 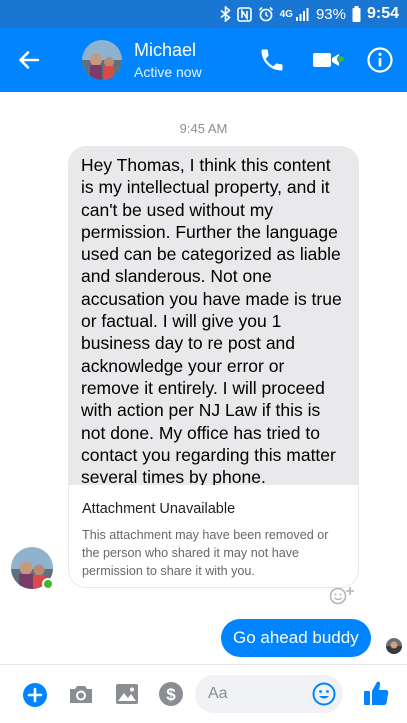 I want to click on arrow-left-icon, so click(x=29, y=60).